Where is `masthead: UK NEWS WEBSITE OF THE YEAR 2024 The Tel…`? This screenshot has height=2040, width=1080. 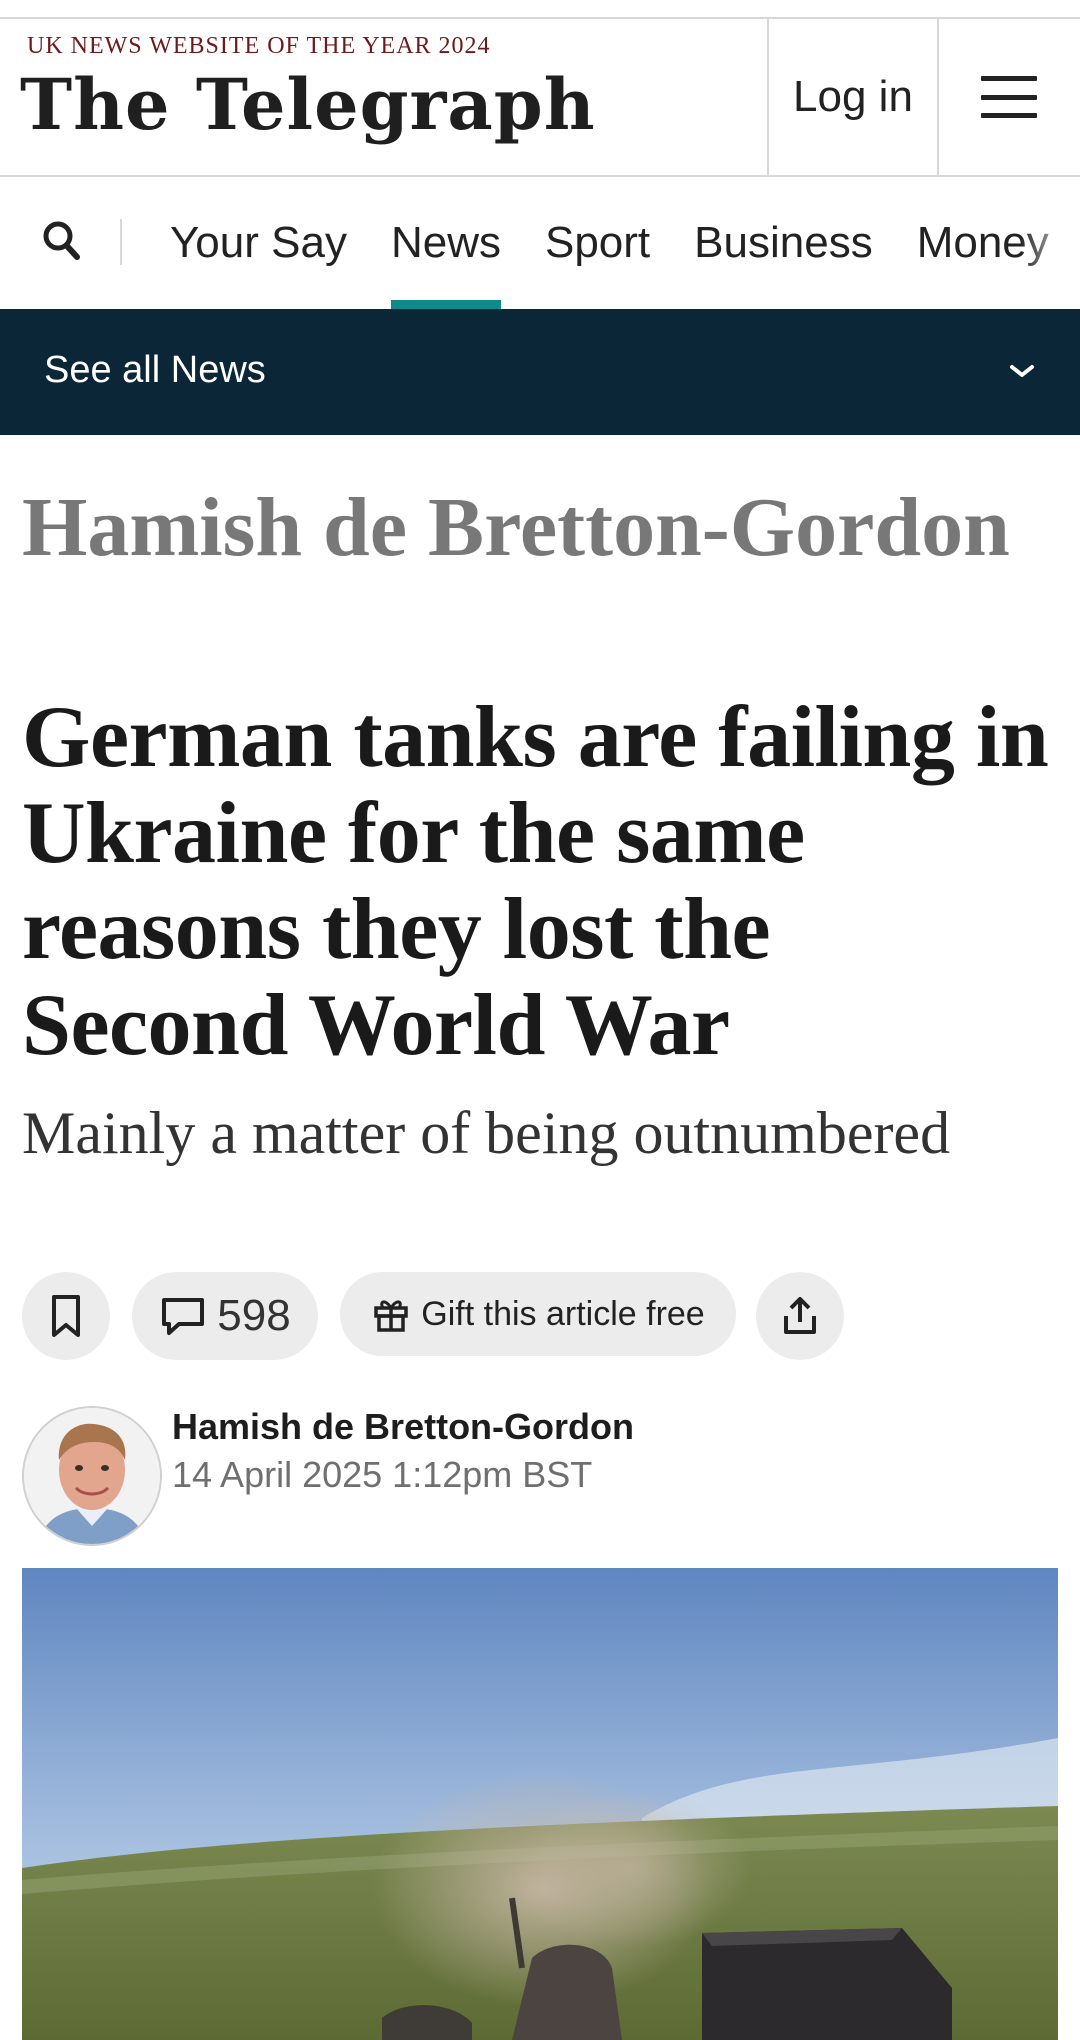 masthead: UK NEWS WEBSITE OF THE YEAR 2024 The Tel… is located at coordinates (540, 98).